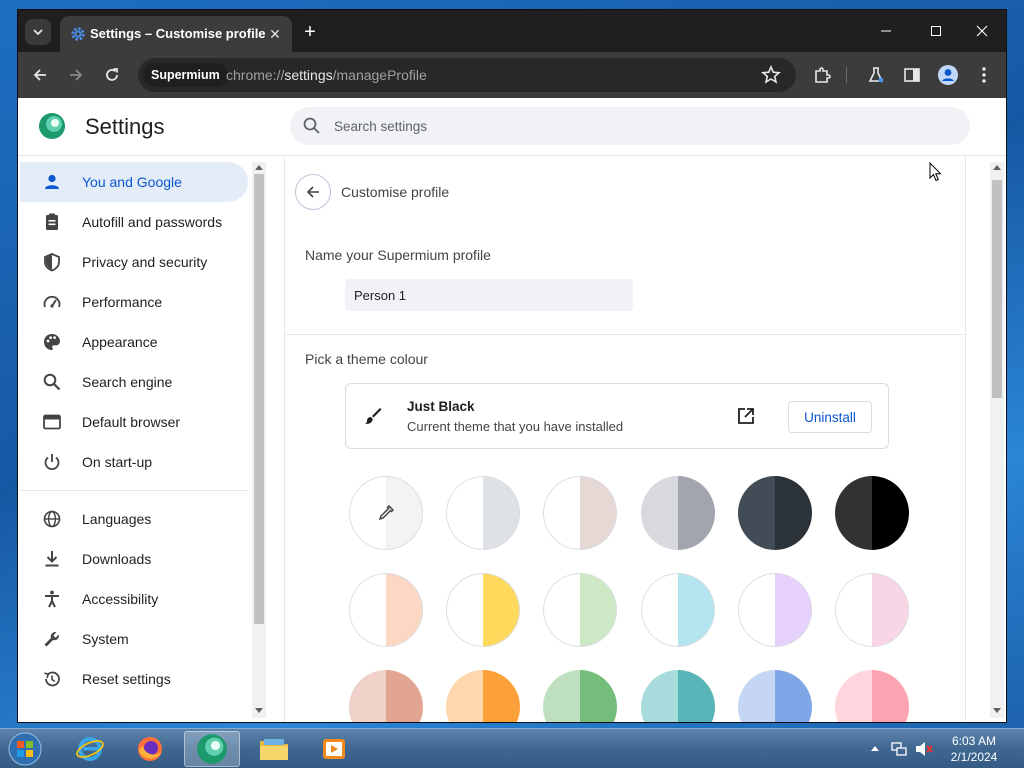  I want to click on search-input, so click(634, 126).